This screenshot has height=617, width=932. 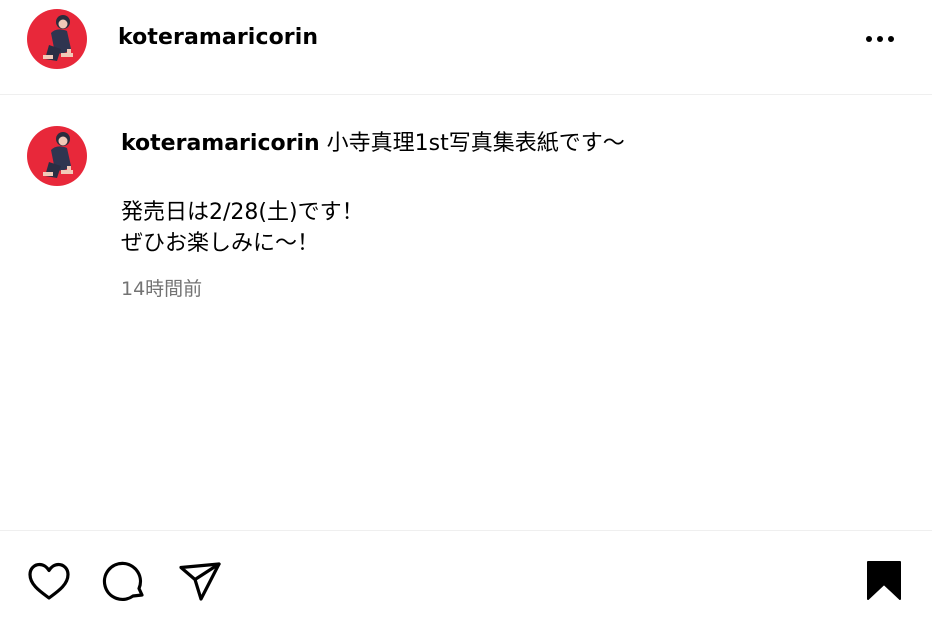 I want to click on caption-first-line-text: 小寺真理1st写真集表紙です〜, so click(x=475, y=143).